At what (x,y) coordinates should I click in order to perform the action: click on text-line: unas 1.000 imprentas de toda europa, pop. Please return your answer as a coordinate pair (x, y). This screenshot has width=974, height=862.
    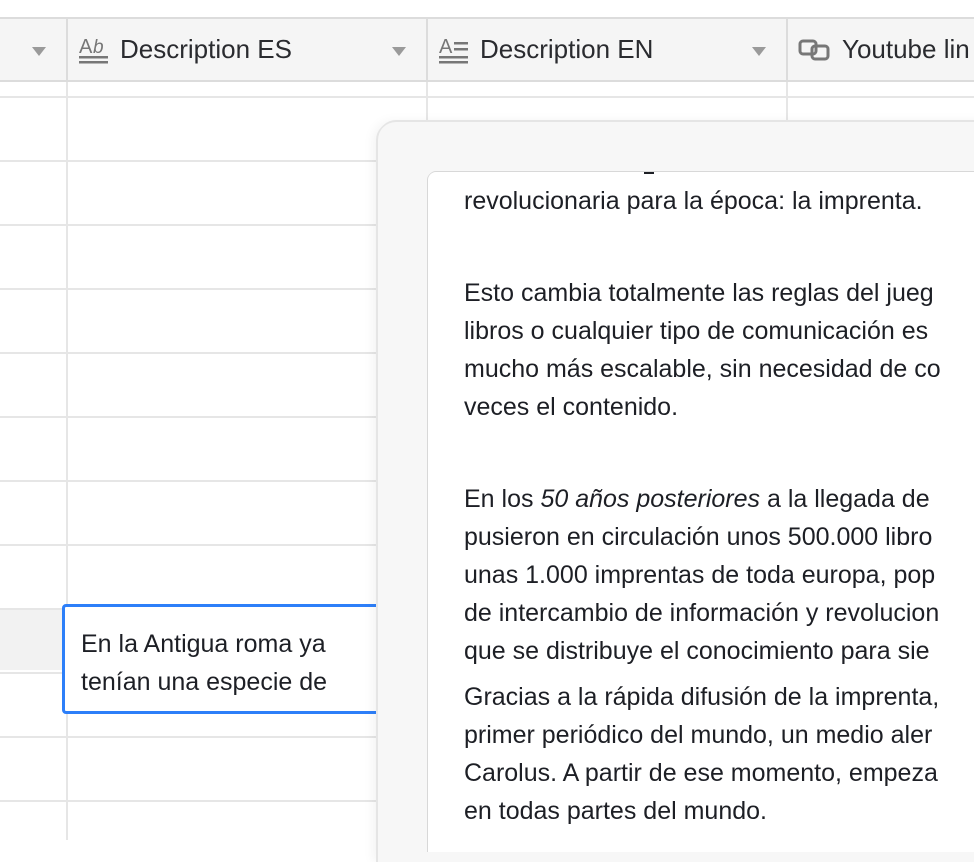
    Looking at the image, I should click on (700, 575).